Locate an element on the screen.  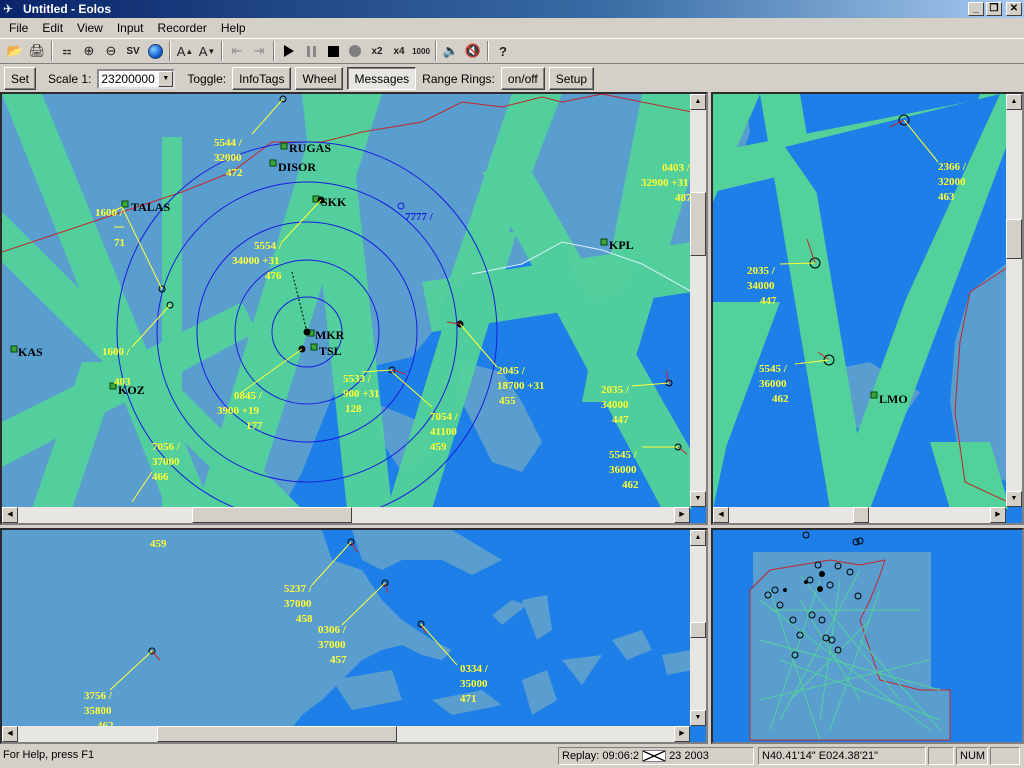
info-tag: 7054 / 41100 459 is located at coordinates (444, 432).